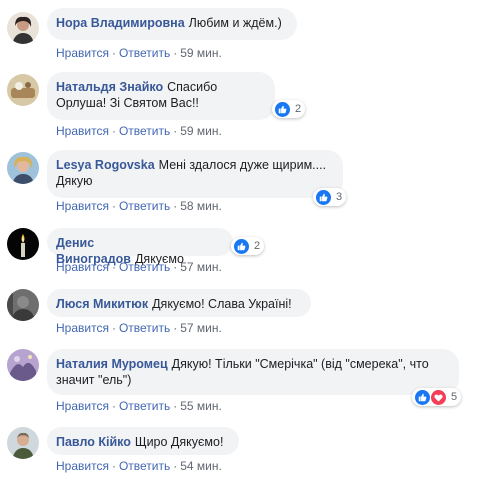  Describe the element at coordinates (105, 165) in the screenshot. I see `comment-author: Lesya Rogovska` at that location.